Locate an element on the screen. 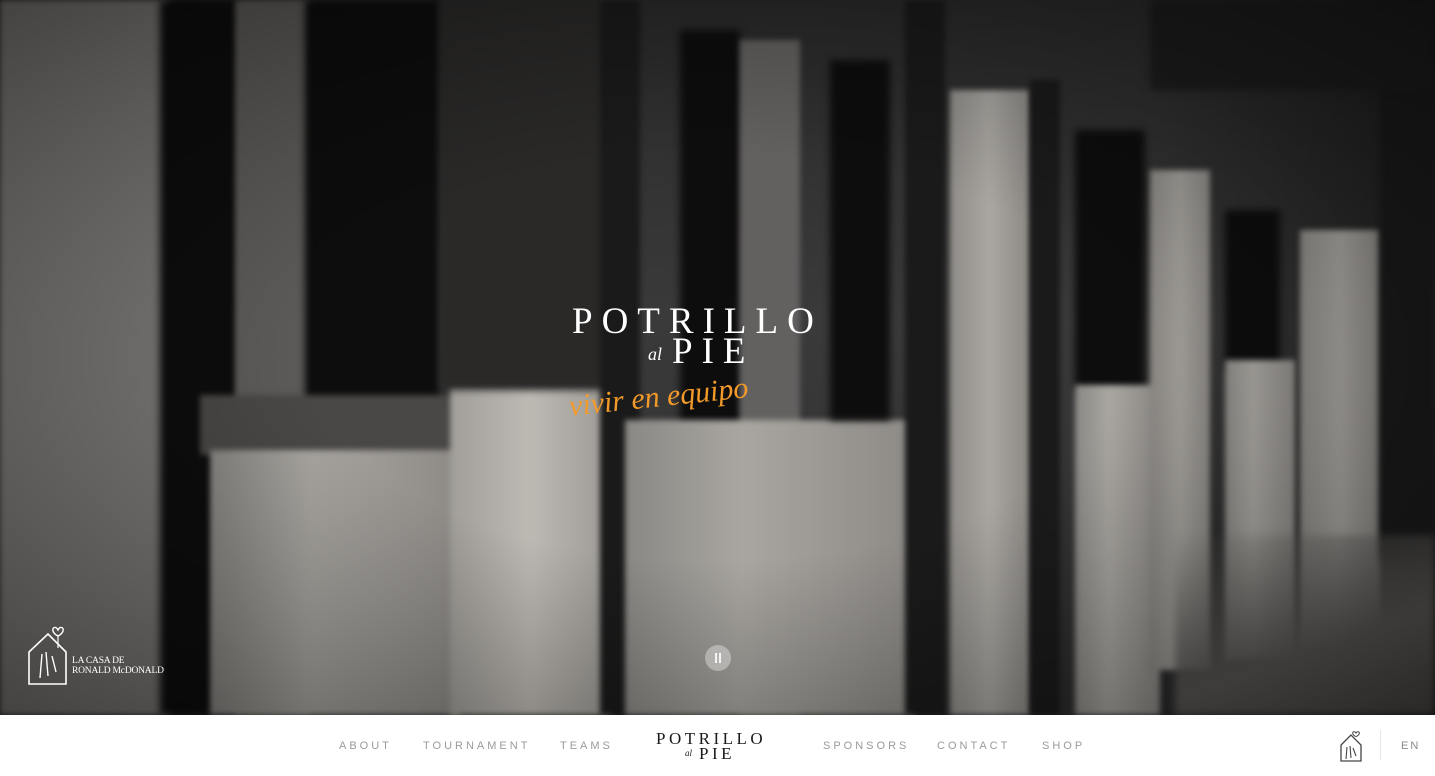 The height and width of the screenshot is (776, 1435). nav-home-logo: POTRILLO al PIE is located at coordinates (718, 749).